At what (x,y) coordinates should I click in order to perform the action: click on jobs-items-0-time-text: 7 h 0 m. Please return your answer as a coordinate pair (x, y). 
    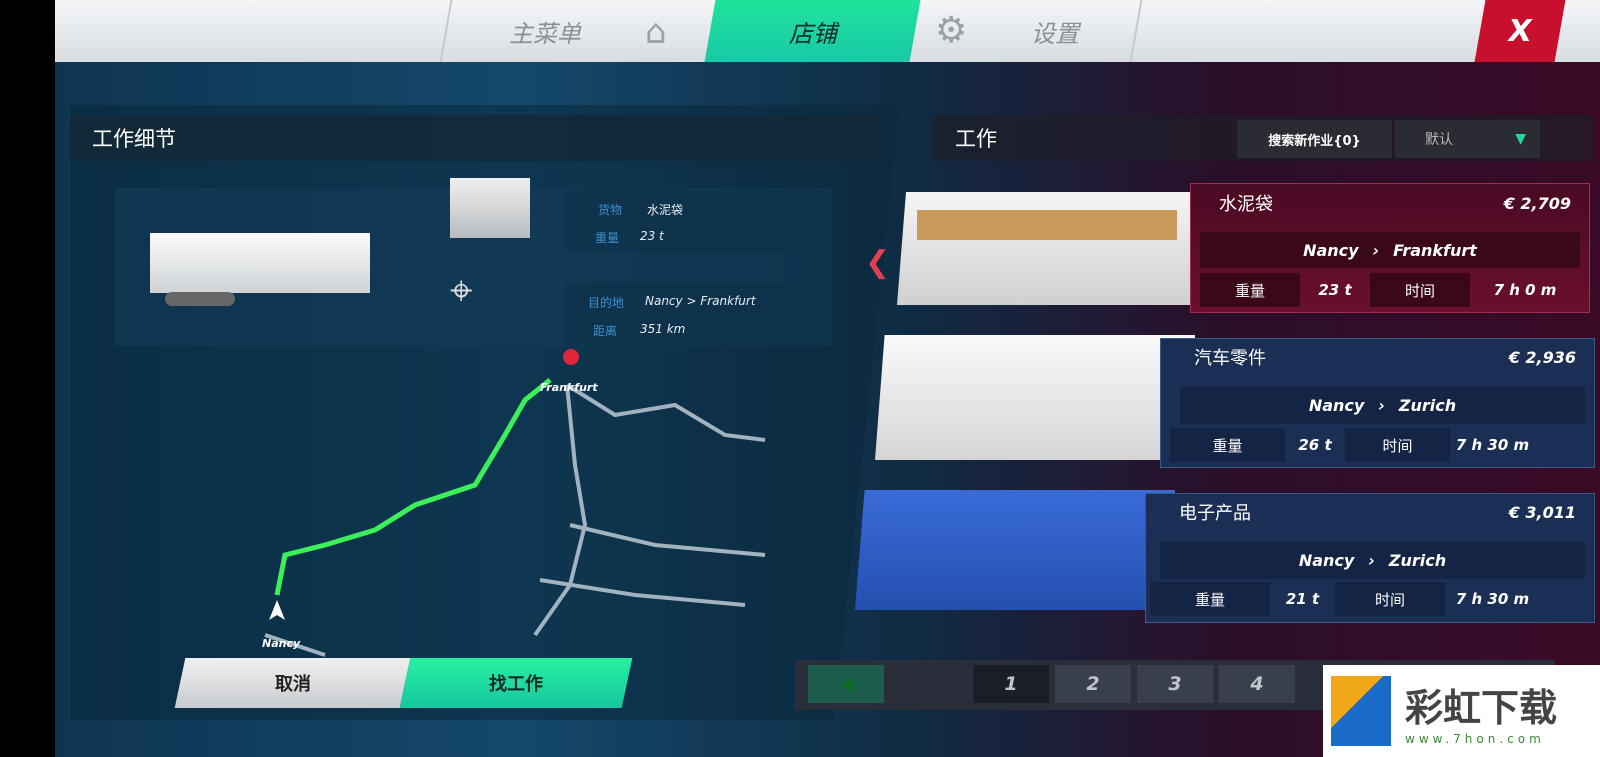
    Looking at the image, I should click on (1525, 290).